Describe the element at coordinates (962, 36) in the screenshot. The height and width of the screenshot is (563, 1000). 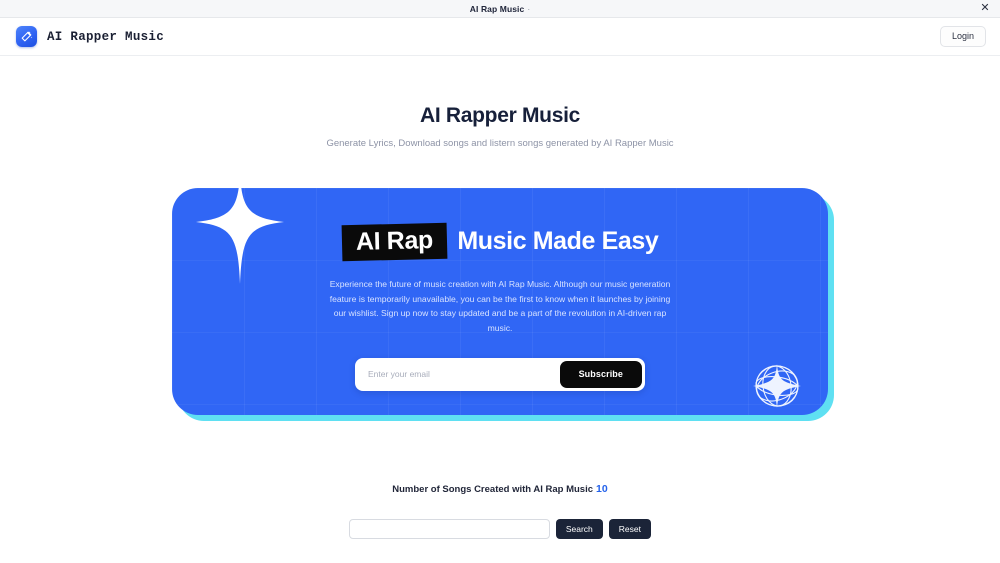
I see `login-button: Login` at that location.